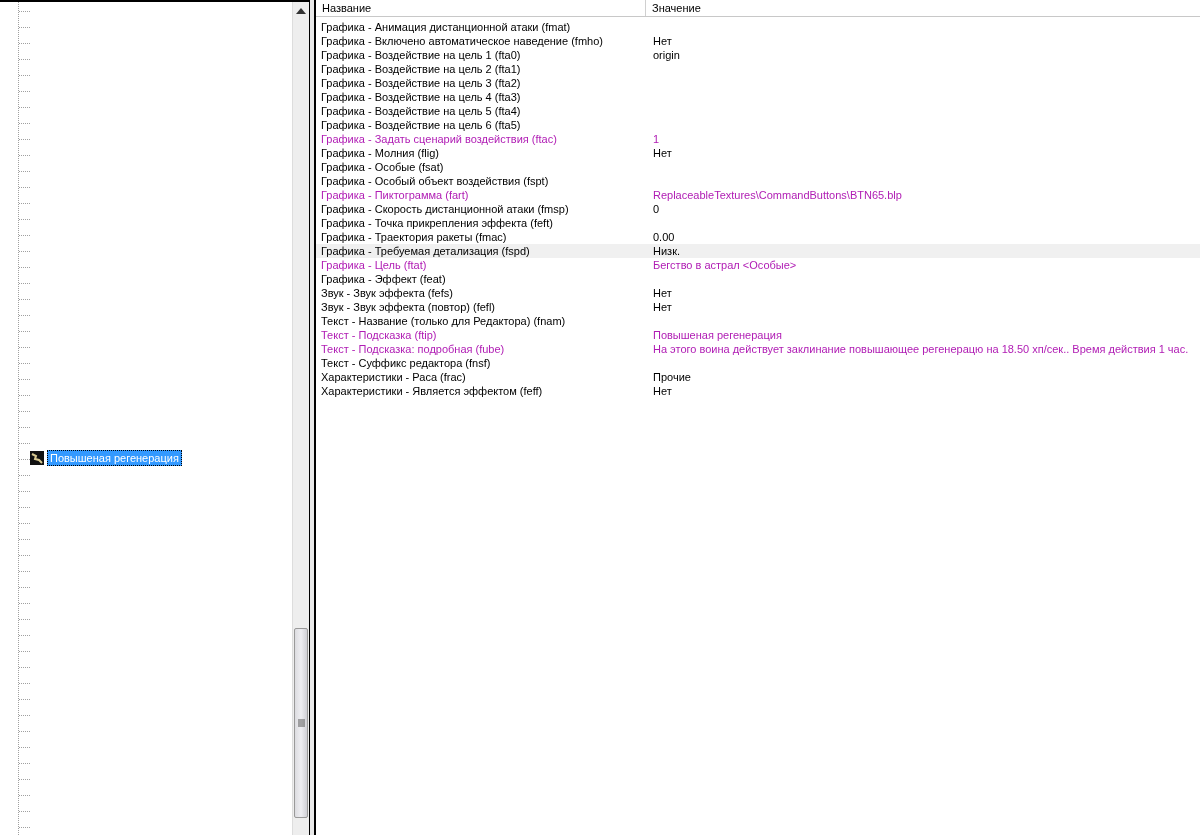  I want to click on property-name: Графика - Воздействие на цель 2 (fta1), so click(421, 69).